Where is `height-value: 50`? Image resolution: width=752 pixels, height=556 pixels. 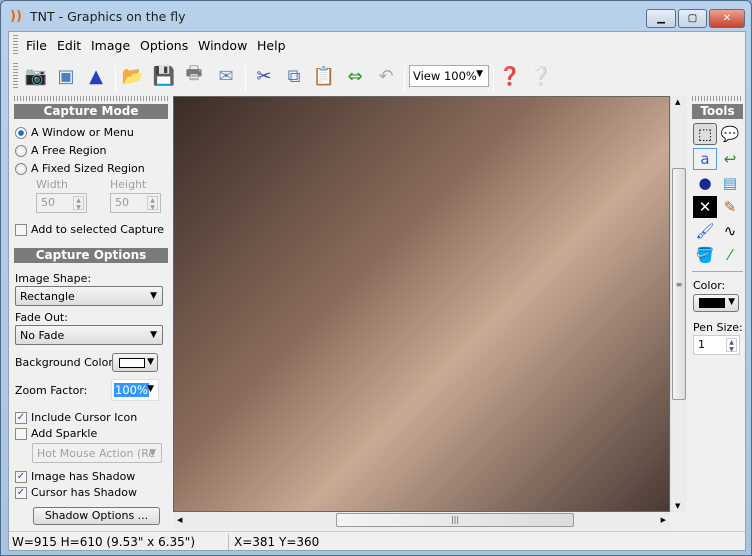
height-value: 50 is located at coordinates (122, 202).